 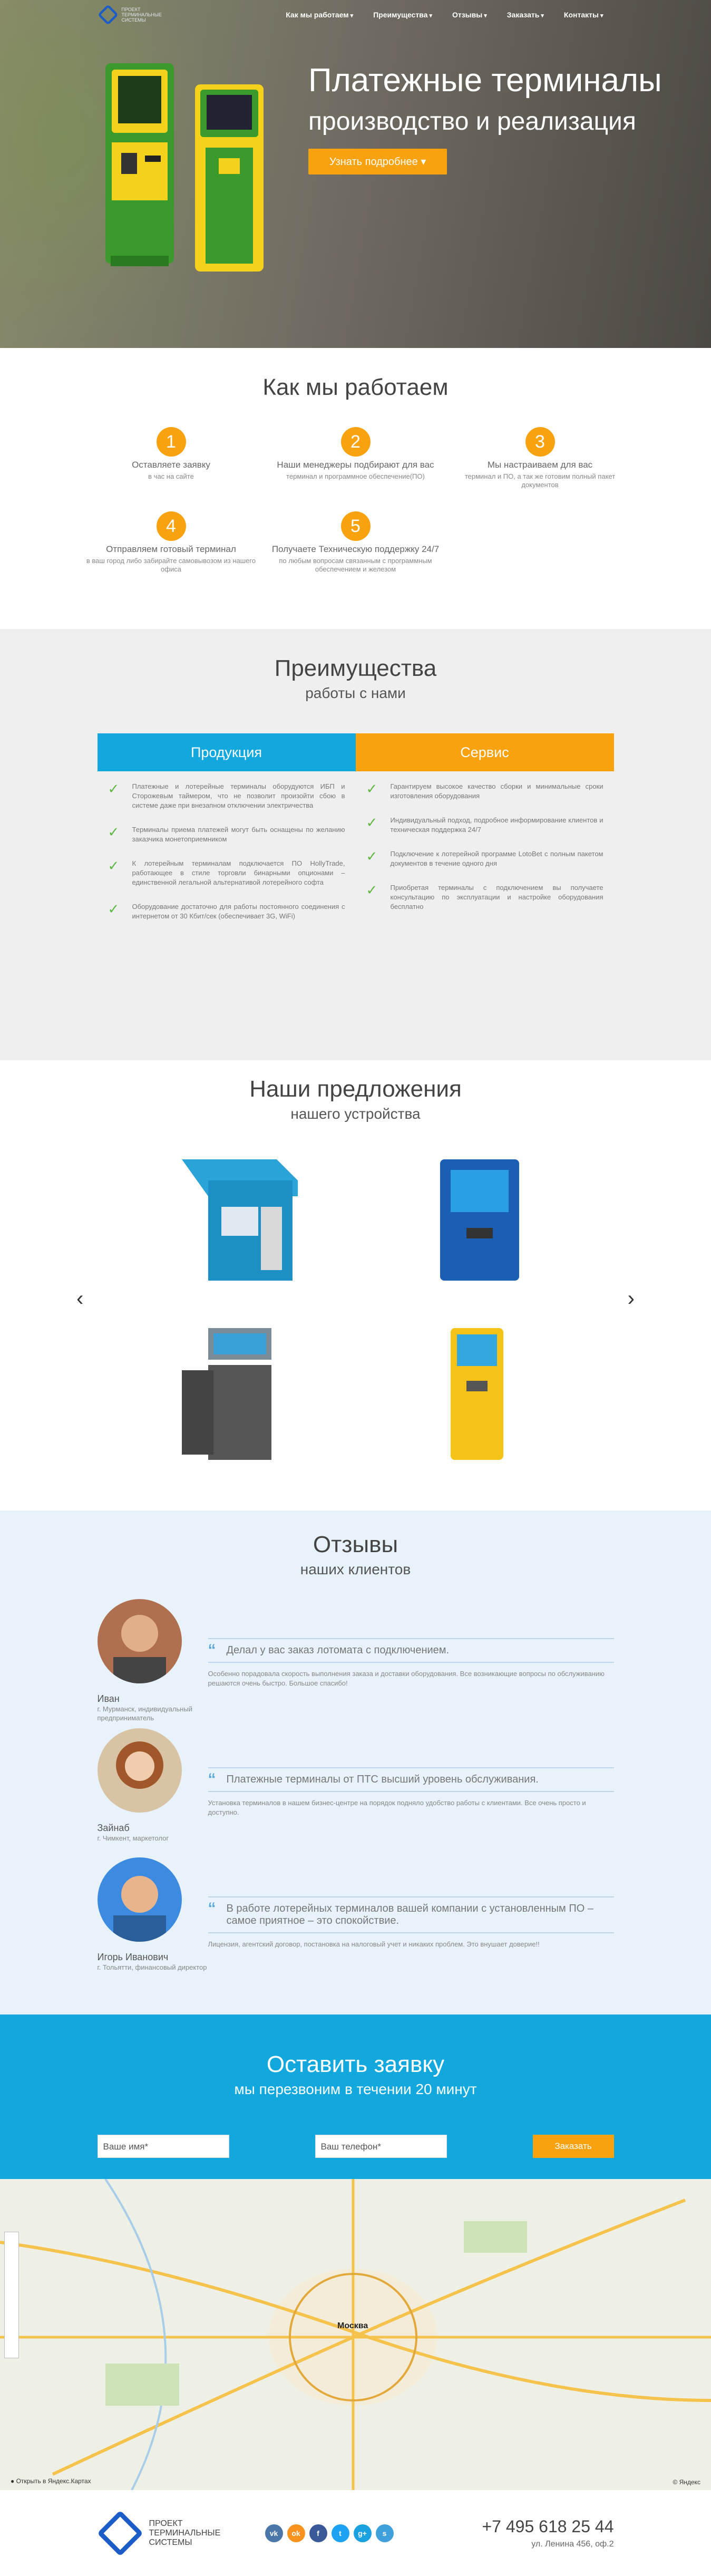 I want to click on nav-item-contacts: Контакты, so click(x=583, y=15).